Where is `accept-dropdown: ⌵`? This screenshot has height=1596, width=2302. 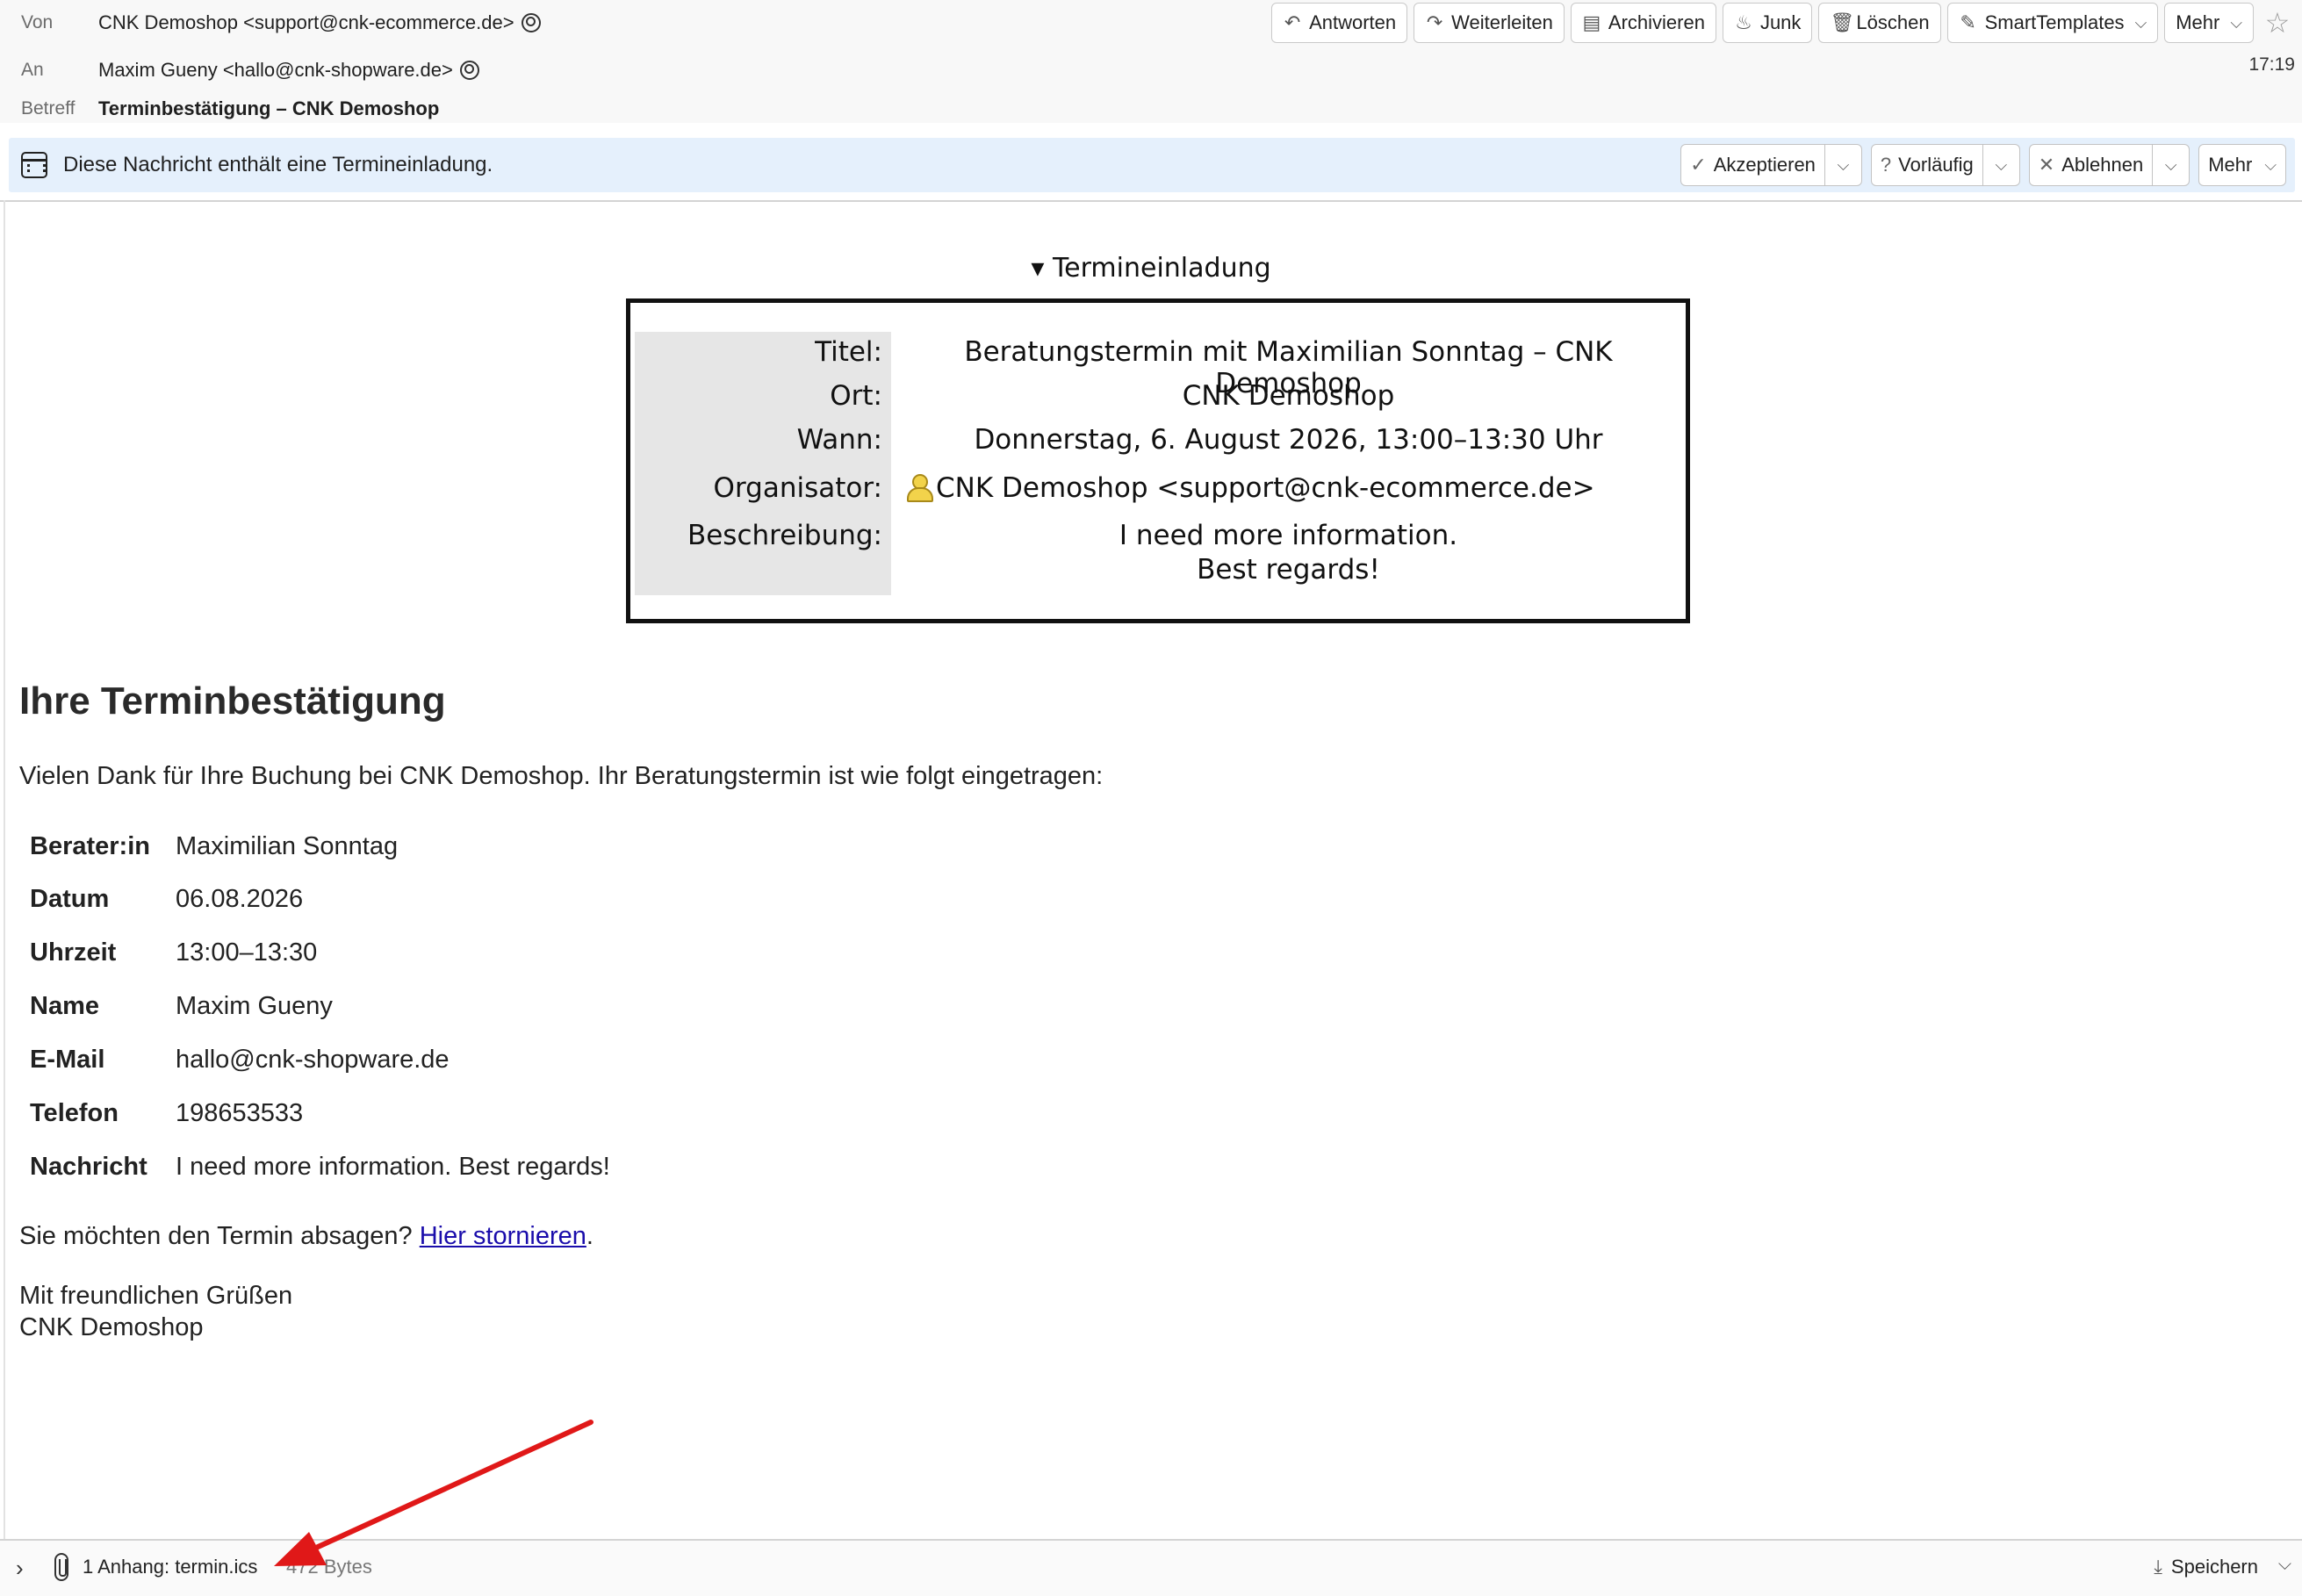 accept-dropdown: ⌵ is located at coordinates (1842, 165).